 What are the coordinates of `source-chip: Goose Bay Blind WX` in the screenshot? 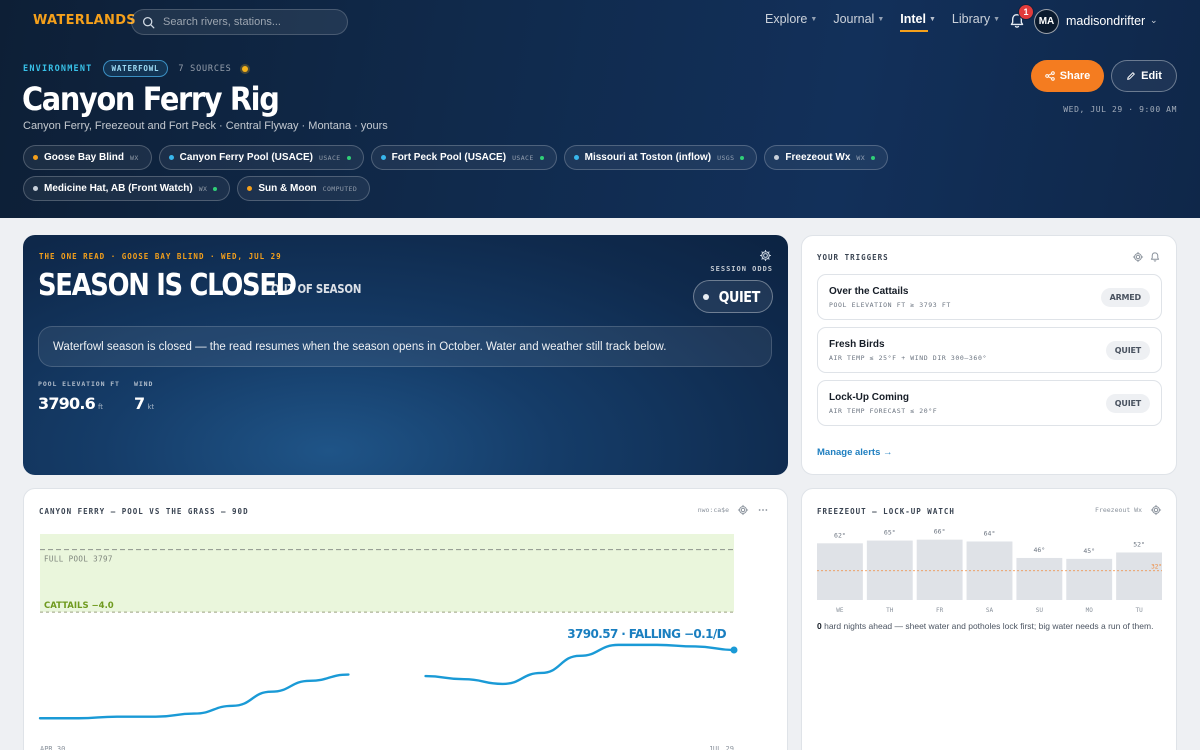 It's located at (87, 157).